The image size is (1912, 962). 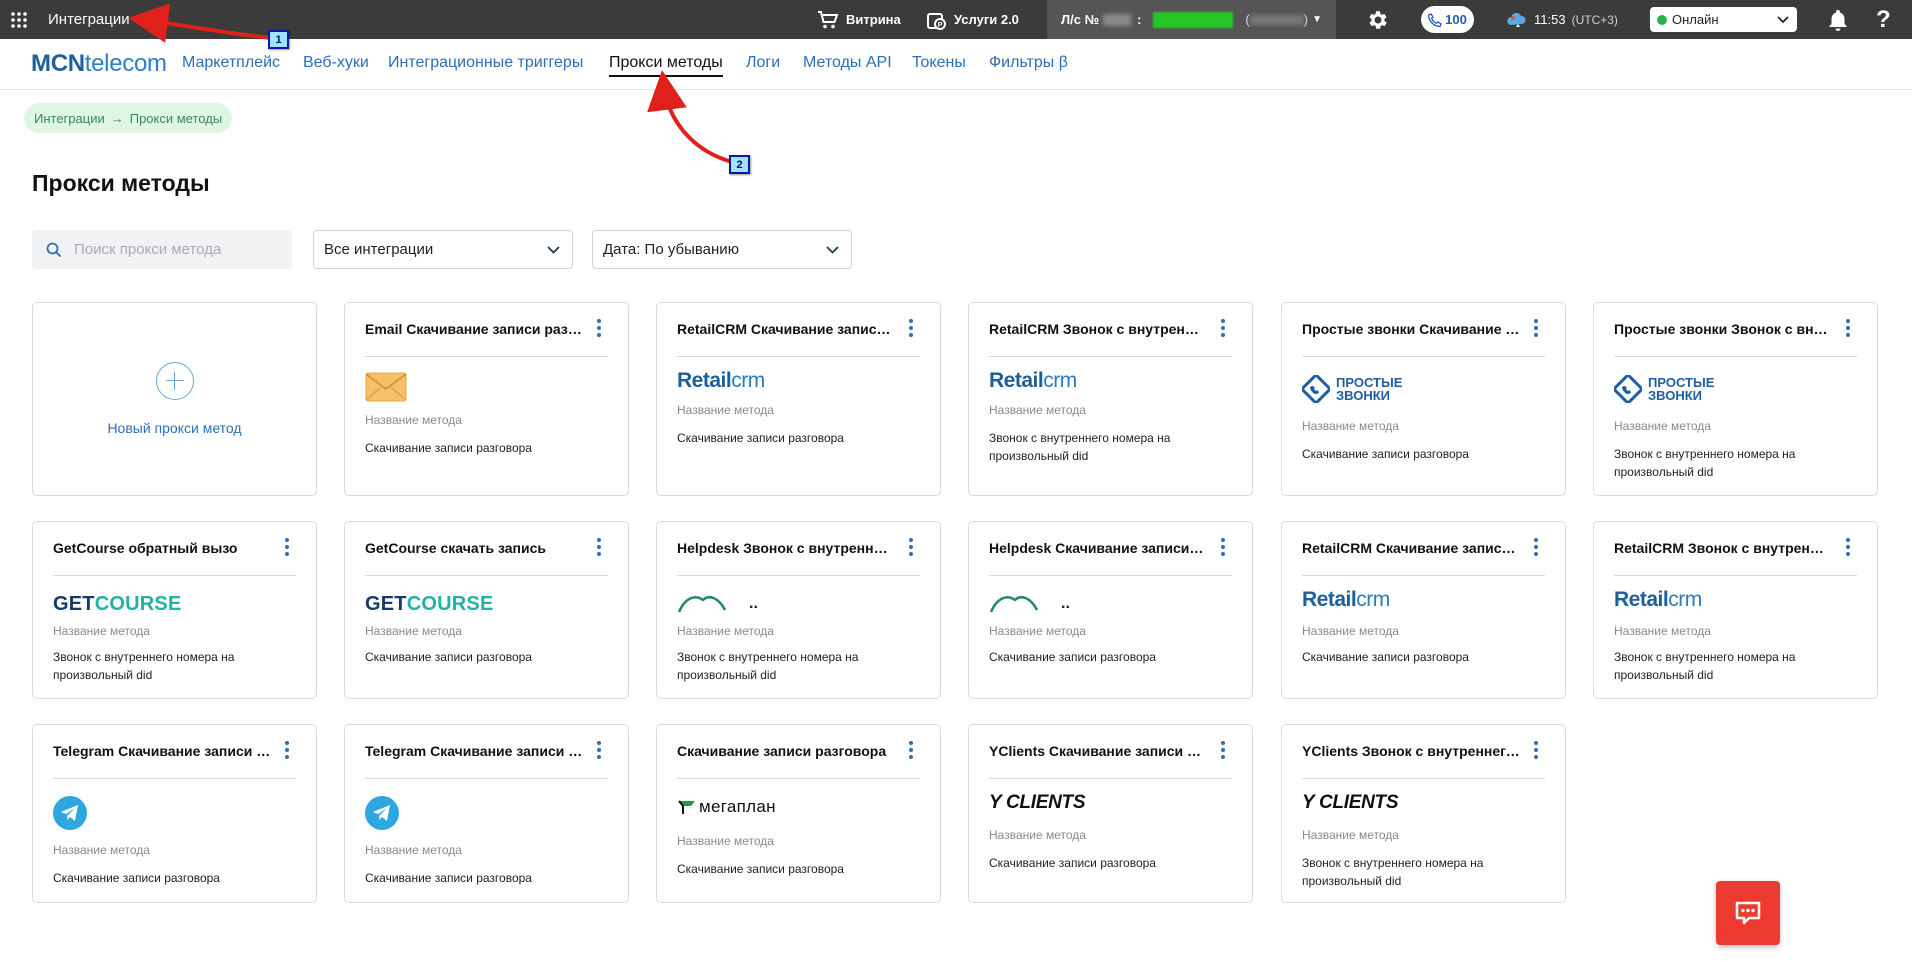 I want to click on breadcrumb-arrow-icon: →, so click(x=117, y=118).